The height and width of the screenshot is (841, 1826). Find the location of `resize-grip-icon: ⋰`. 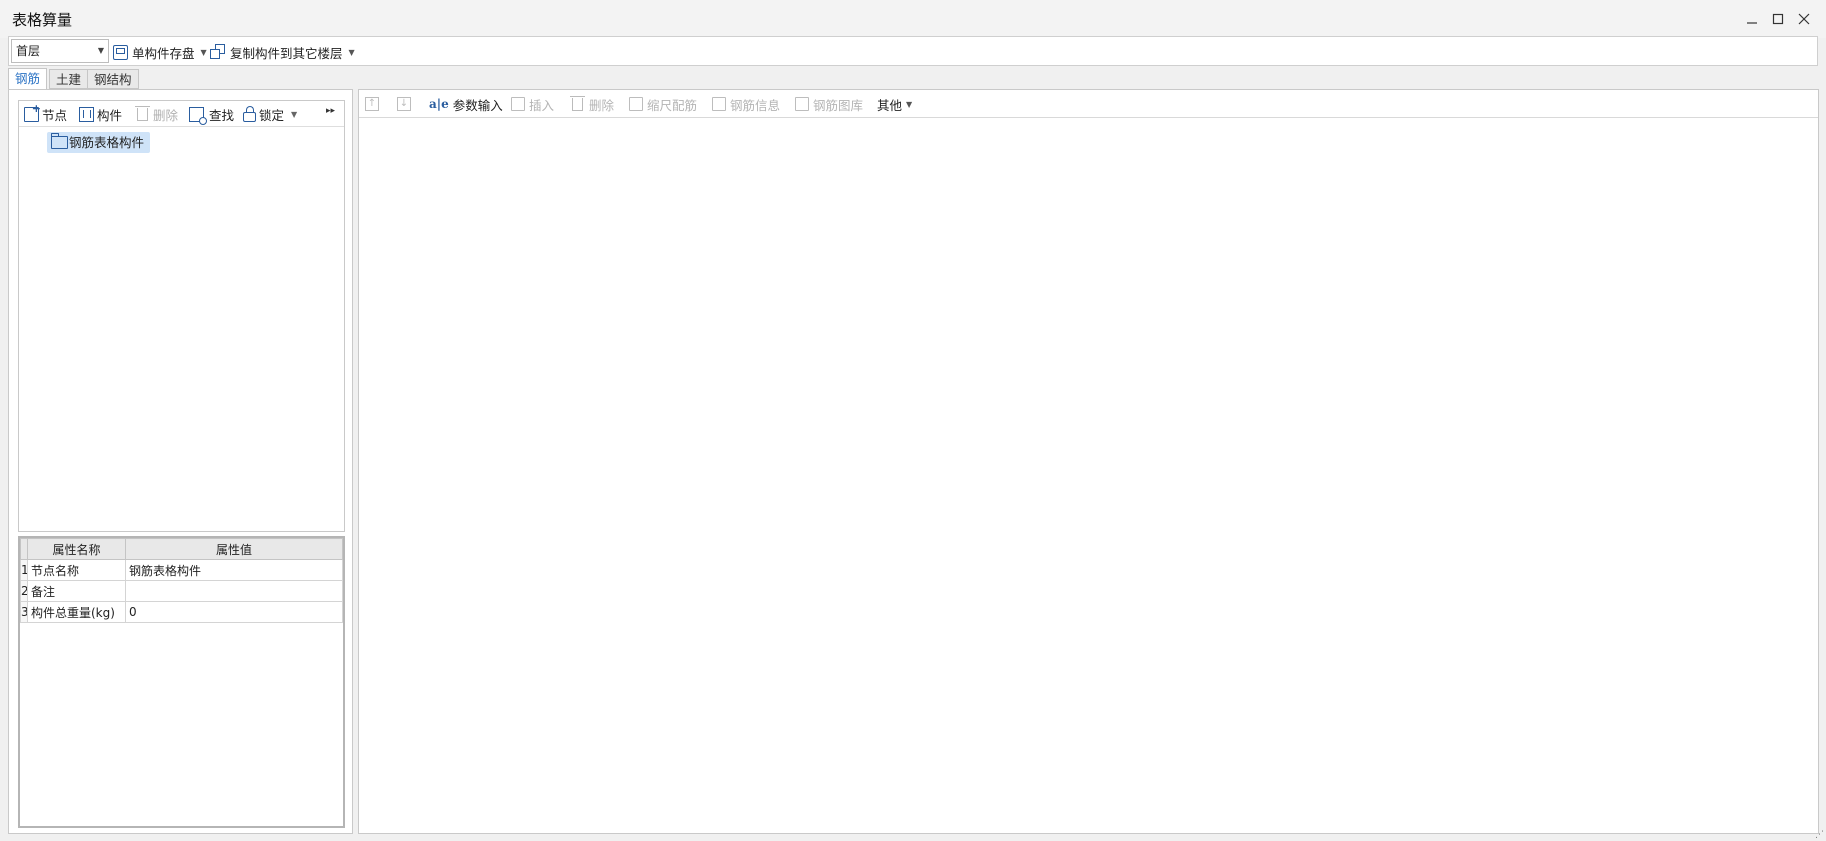

resize-grip-icon: ⋰ is located at coordinates (1819, 835).